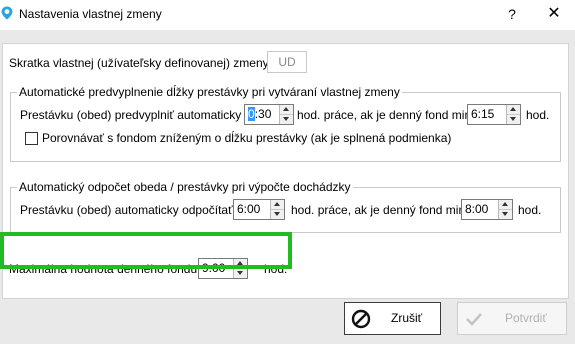  I want to click on cancel-circle-icon, so click(361, 319).